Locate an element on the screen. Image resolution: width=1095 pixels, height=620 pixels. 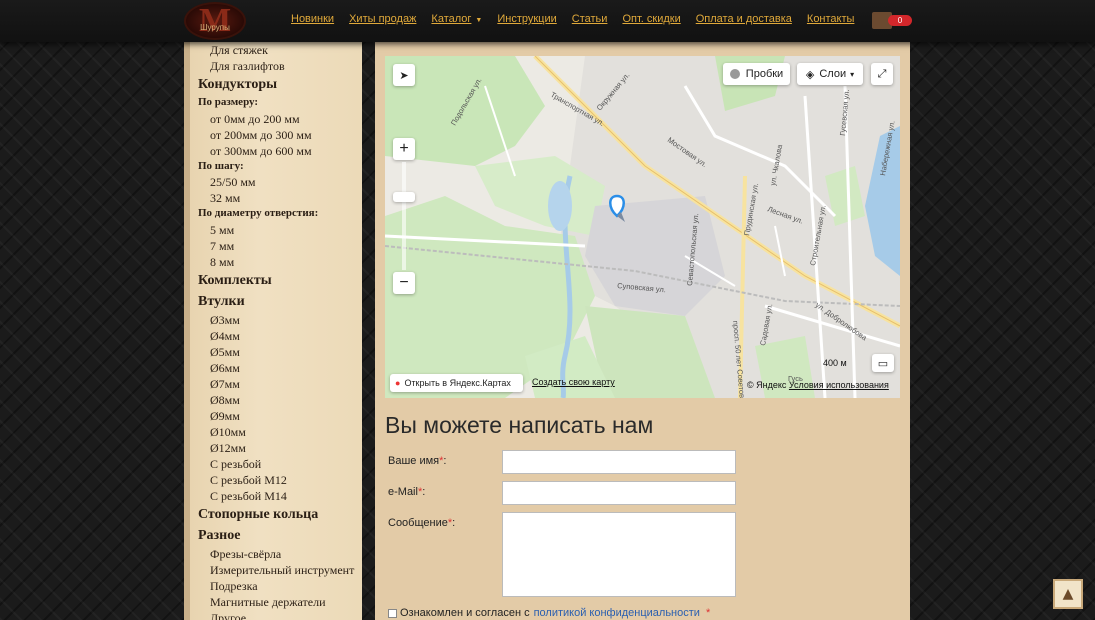
sidebar-item: Ø8мм is located at coordinates (225, 400).